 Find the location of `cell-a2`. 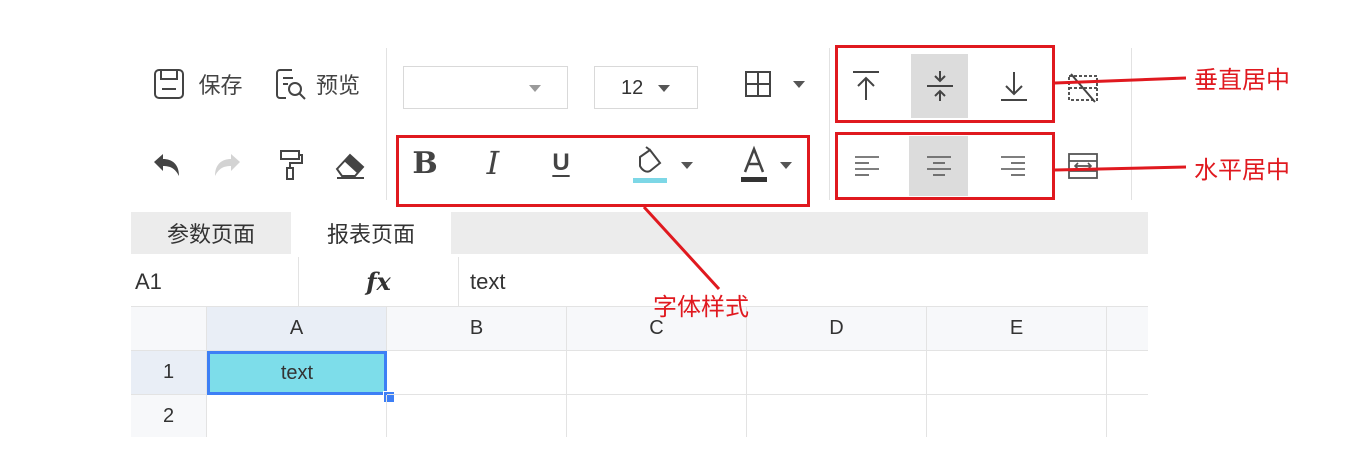

cell-a2 is located at coordinates (297, 416).